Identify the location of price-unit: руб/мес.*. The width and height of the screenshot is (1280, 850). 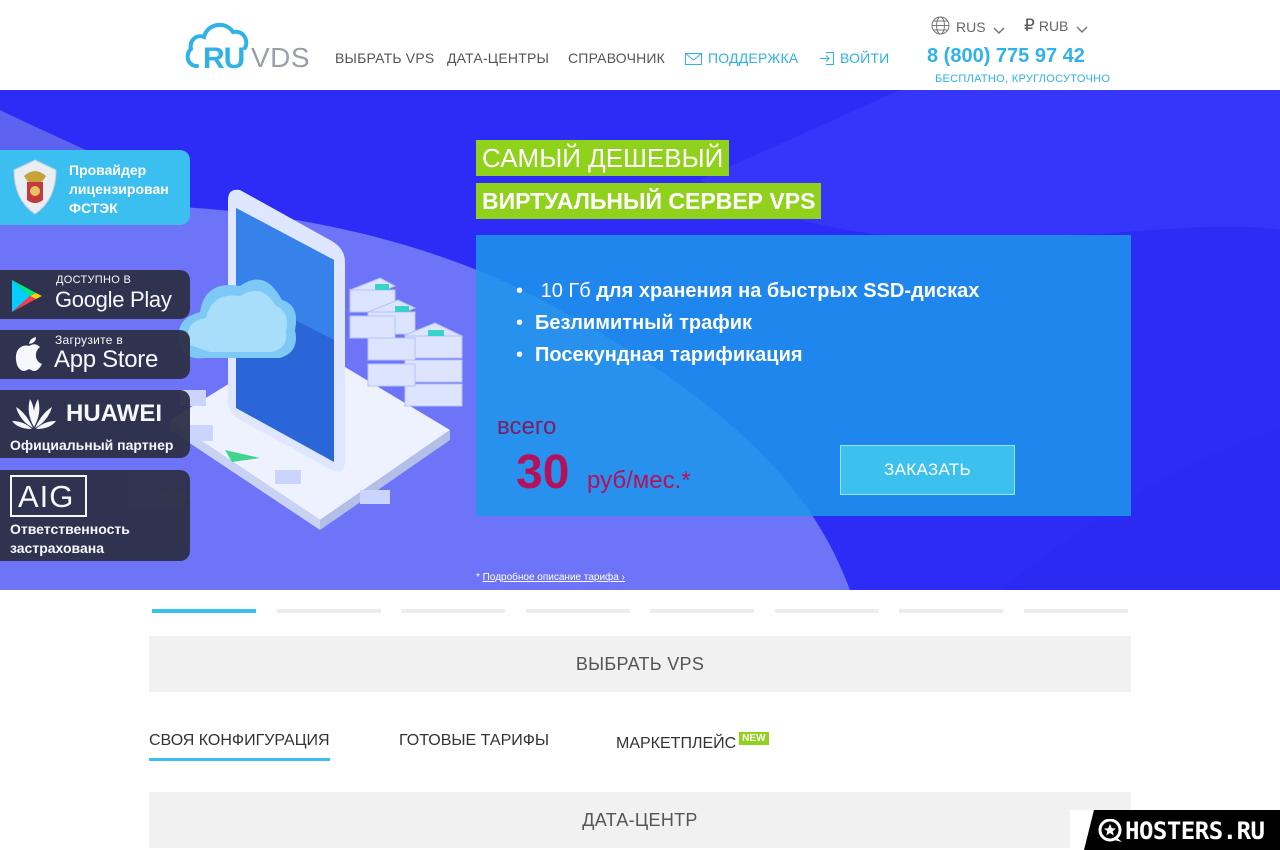
(639, 480).